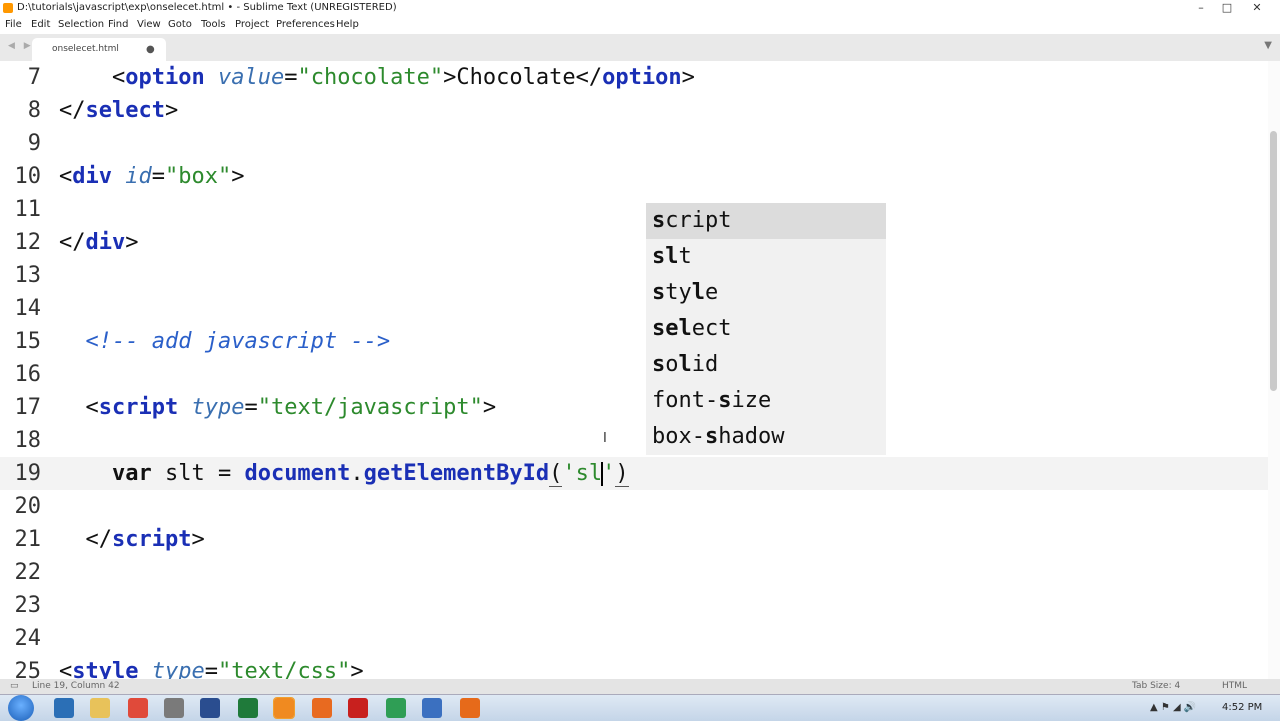  I want to click on code-text: <!-- add javascript -->, so click(225, 341).